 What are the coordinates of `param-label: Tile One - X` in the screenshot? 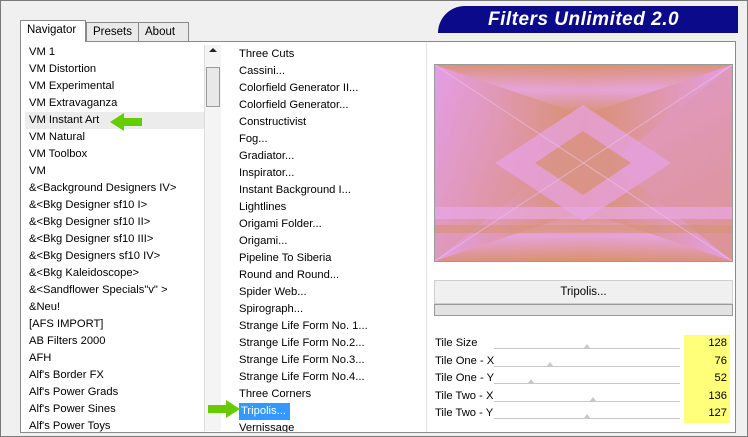 It's located at (465, 360).